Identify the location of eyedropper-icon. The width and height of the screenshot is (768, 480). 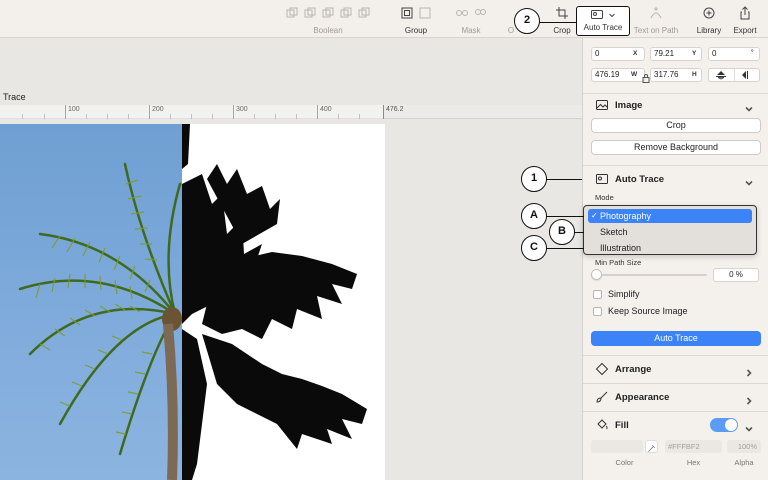
(651, 446).